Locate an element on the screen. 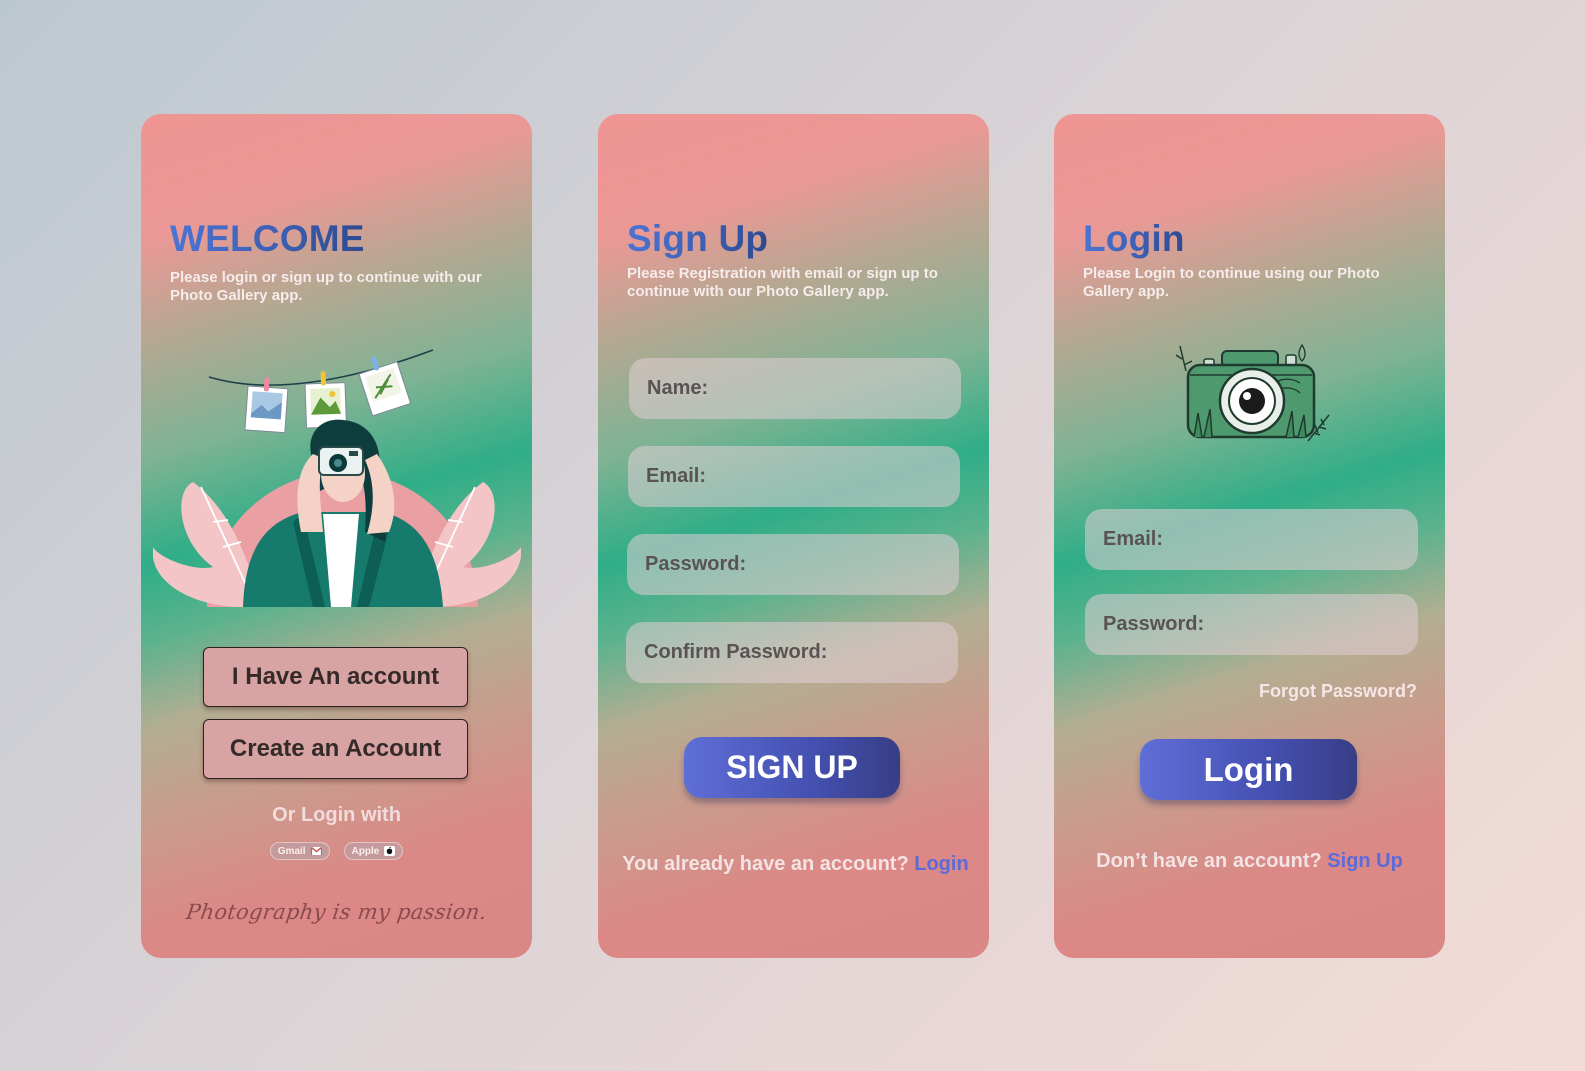  login-password-field: Password: is located at coordinates (1251, 624).